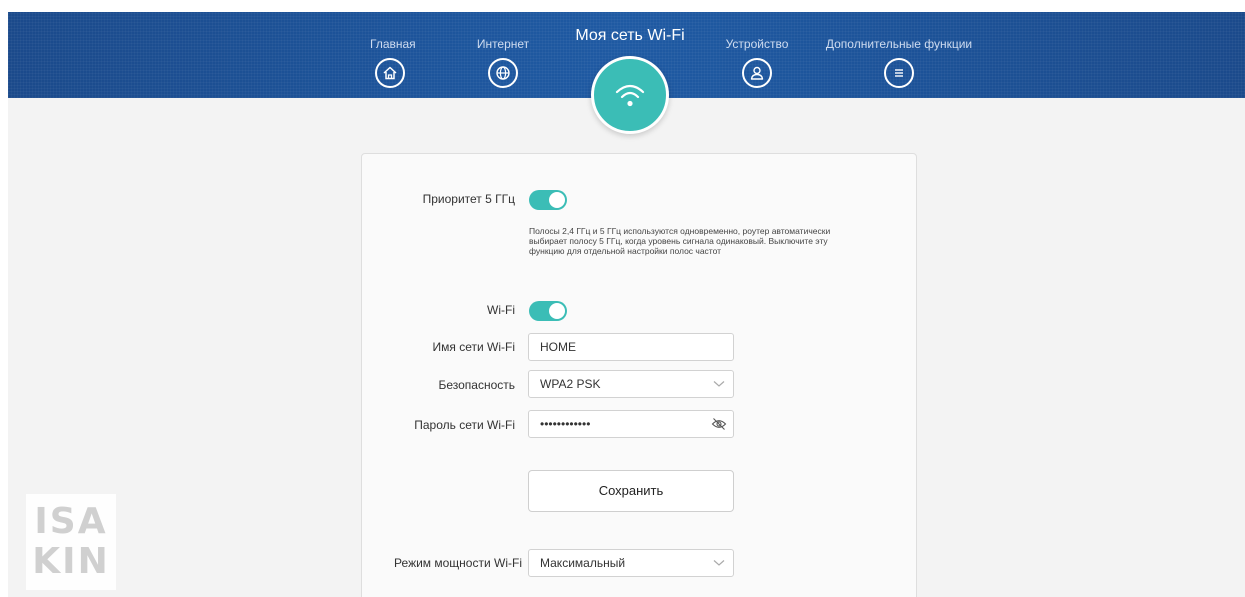 Image resolution: width=1245 pixels, height=597 pixels. Describe the element at coordinates (71, 561) in the screenshot. I see `watermark-line-2: KIN` at that location.